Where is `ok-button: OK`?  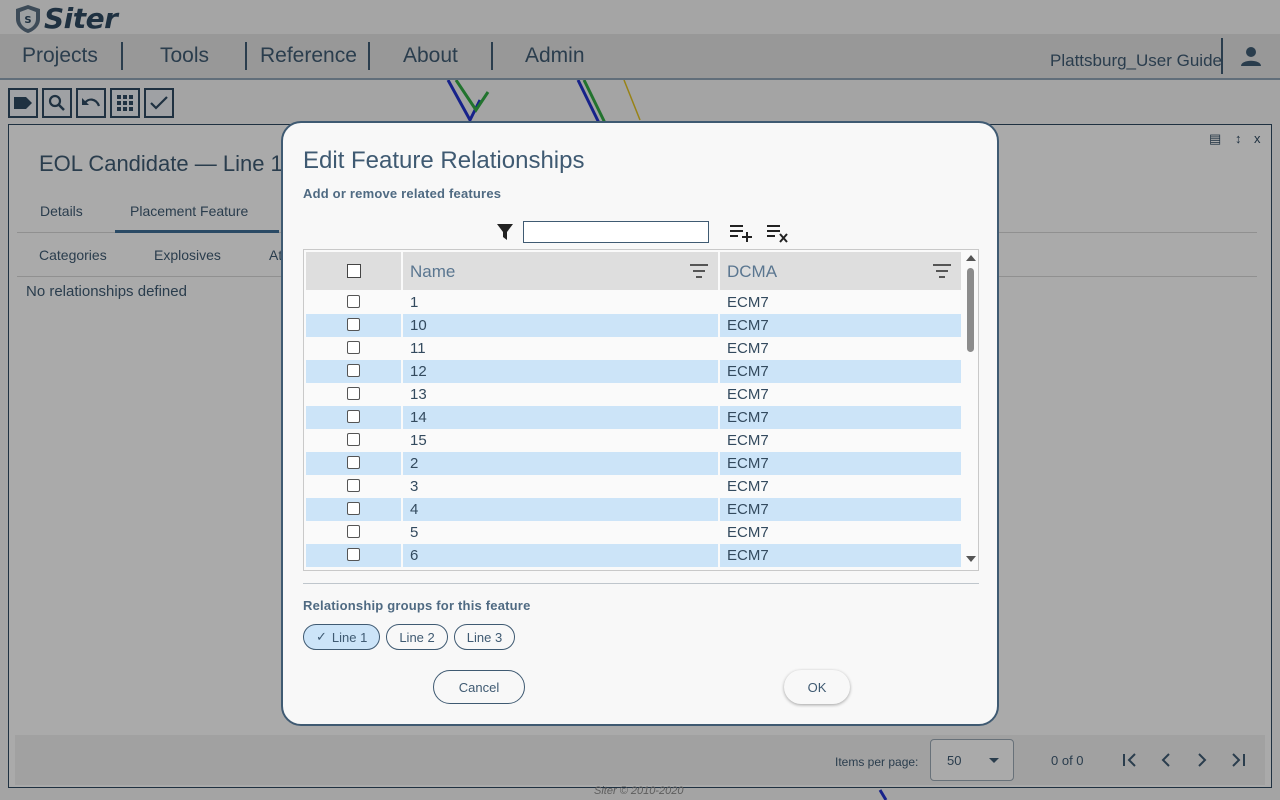
ok-button: OK is located at coordinates (817, 687).